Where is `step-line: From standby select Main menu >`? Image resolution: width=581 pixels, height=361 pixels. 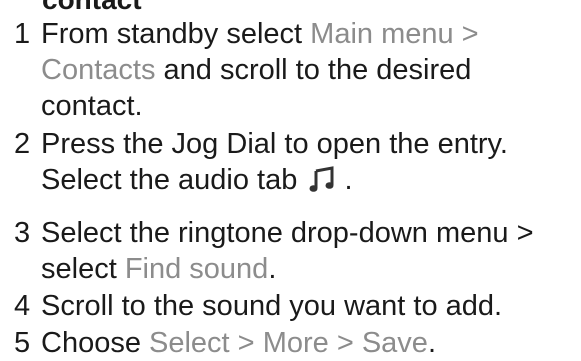 step-line: From standby select Main menu > is located at coordinates (311, 34).